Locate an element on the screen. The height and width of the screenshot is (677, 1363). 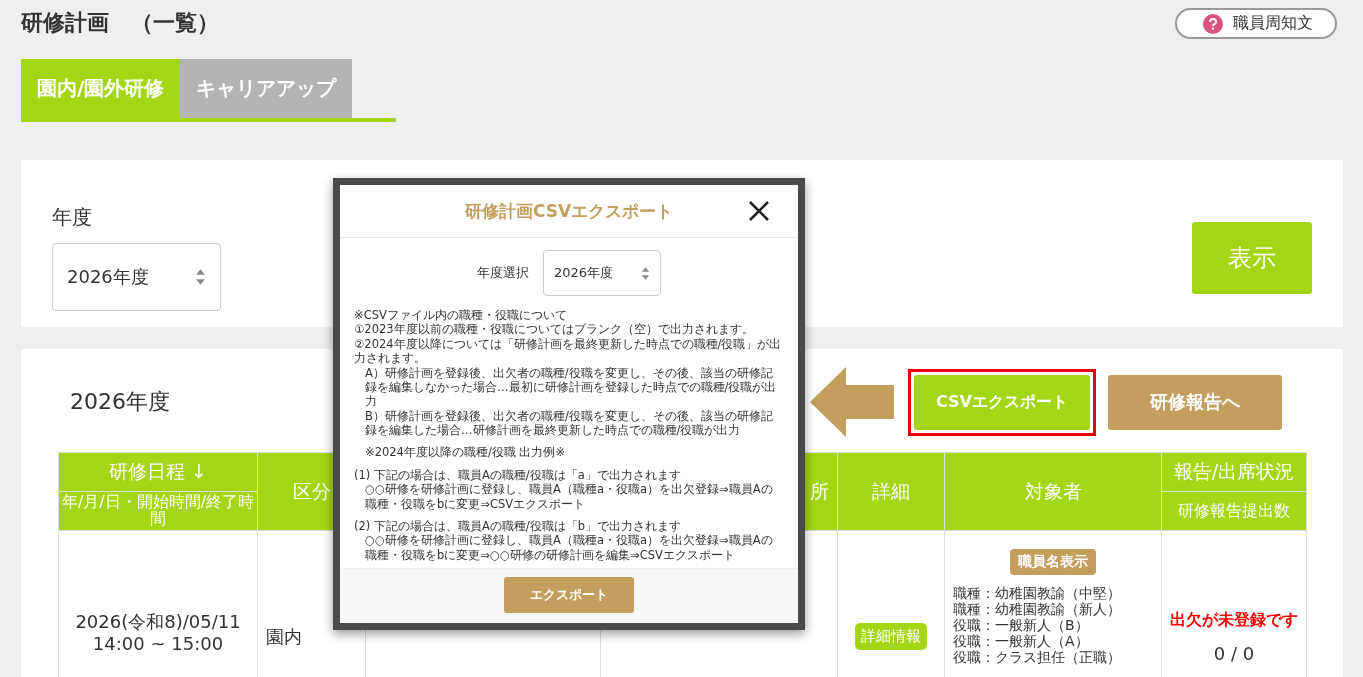
help-icon is located at coordinates (1213, 23).